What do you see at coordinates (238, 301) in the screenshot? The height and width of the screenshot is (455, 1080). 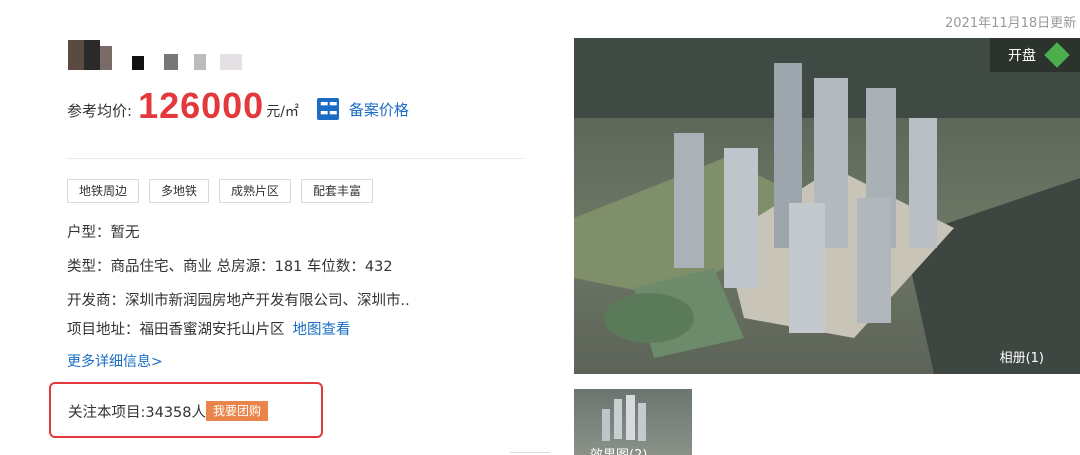 I see `info-developer: 开发商：深圳市新润园房地产开发有限公司、深圳市..` at bounding box center [238, 301].